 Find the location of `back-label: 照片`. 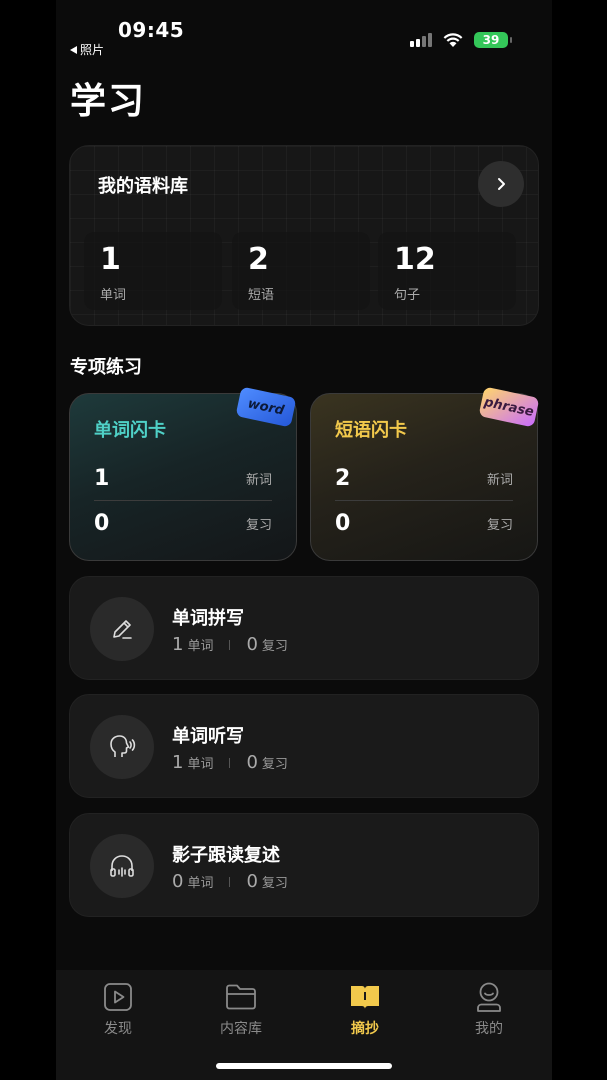

back-label: 照片 is located at coordinates (92, 50).